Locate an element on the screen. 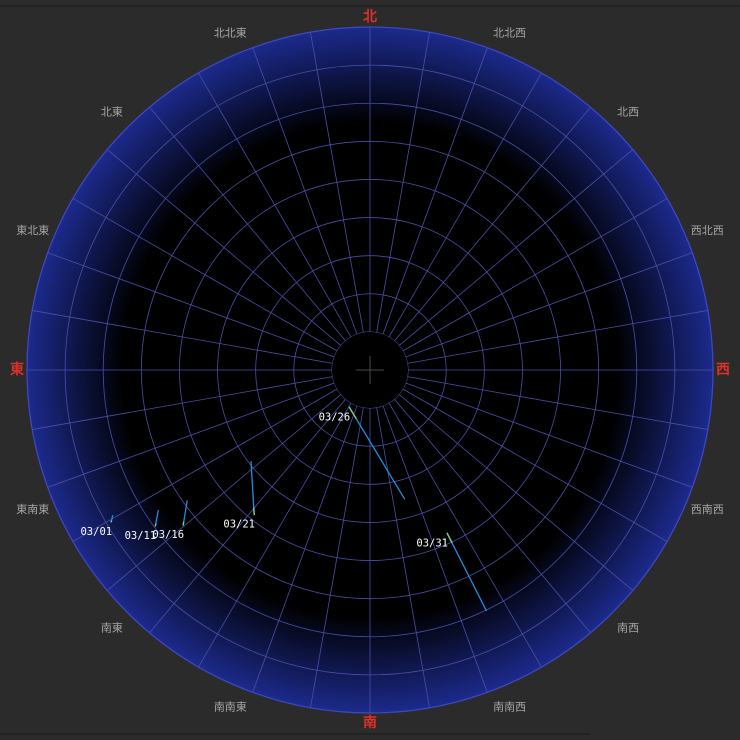  direction-label: 西北西 is located at coordinates (707, 230).